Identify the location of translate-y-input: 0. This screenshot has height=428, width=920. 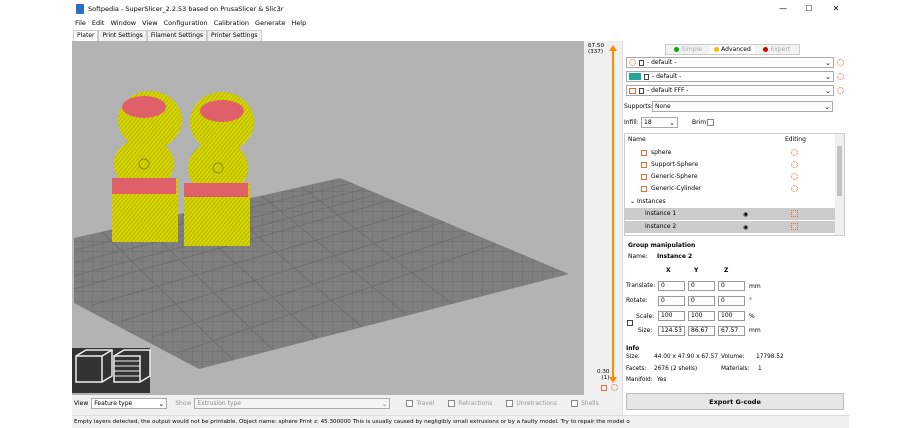
(701, 286).